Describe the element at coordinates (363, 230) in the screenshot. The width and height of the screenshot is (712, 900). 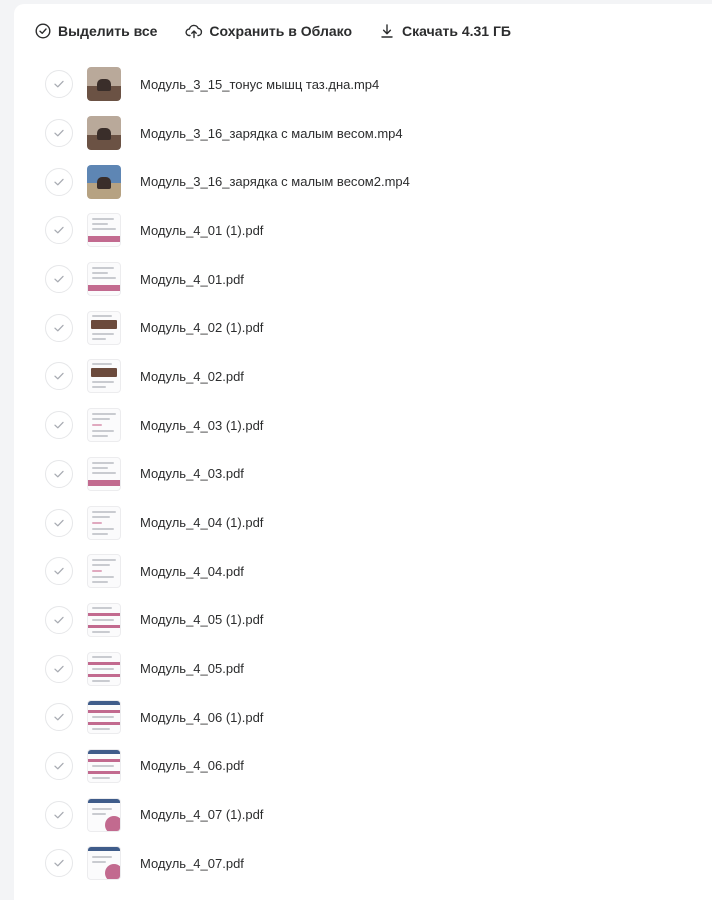
I see `file-row: Модуль_4_01 (1).pdf` at that location.